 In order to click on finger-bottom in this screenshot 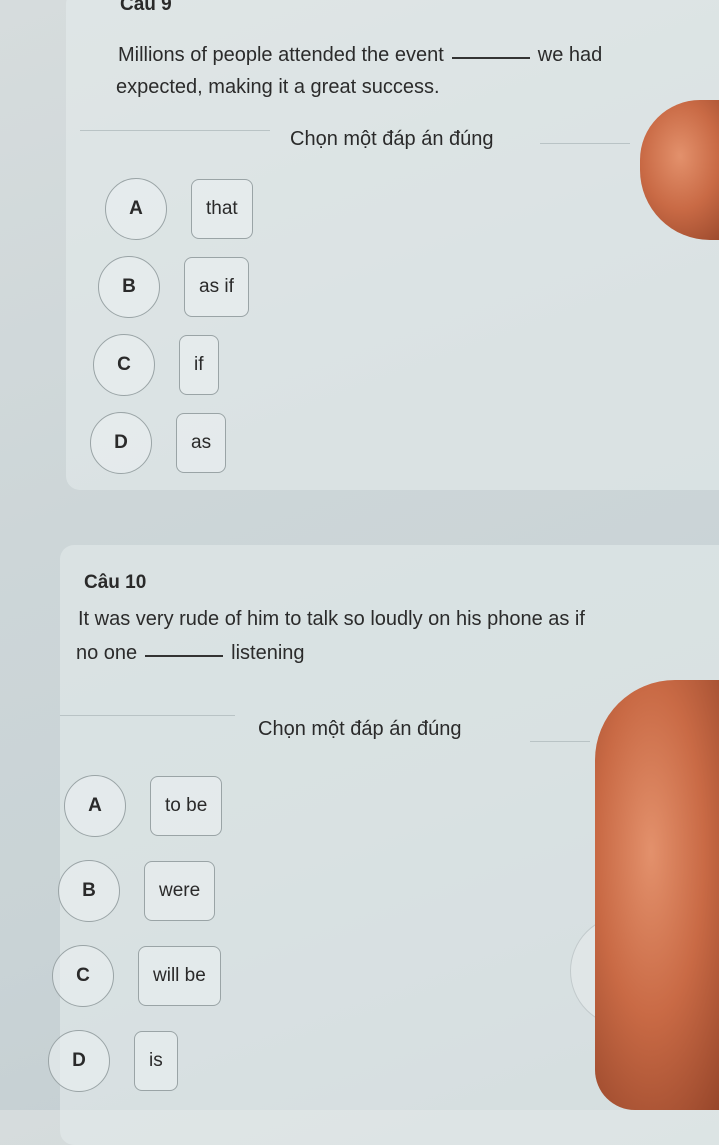, I will do `click(657, 895)`.